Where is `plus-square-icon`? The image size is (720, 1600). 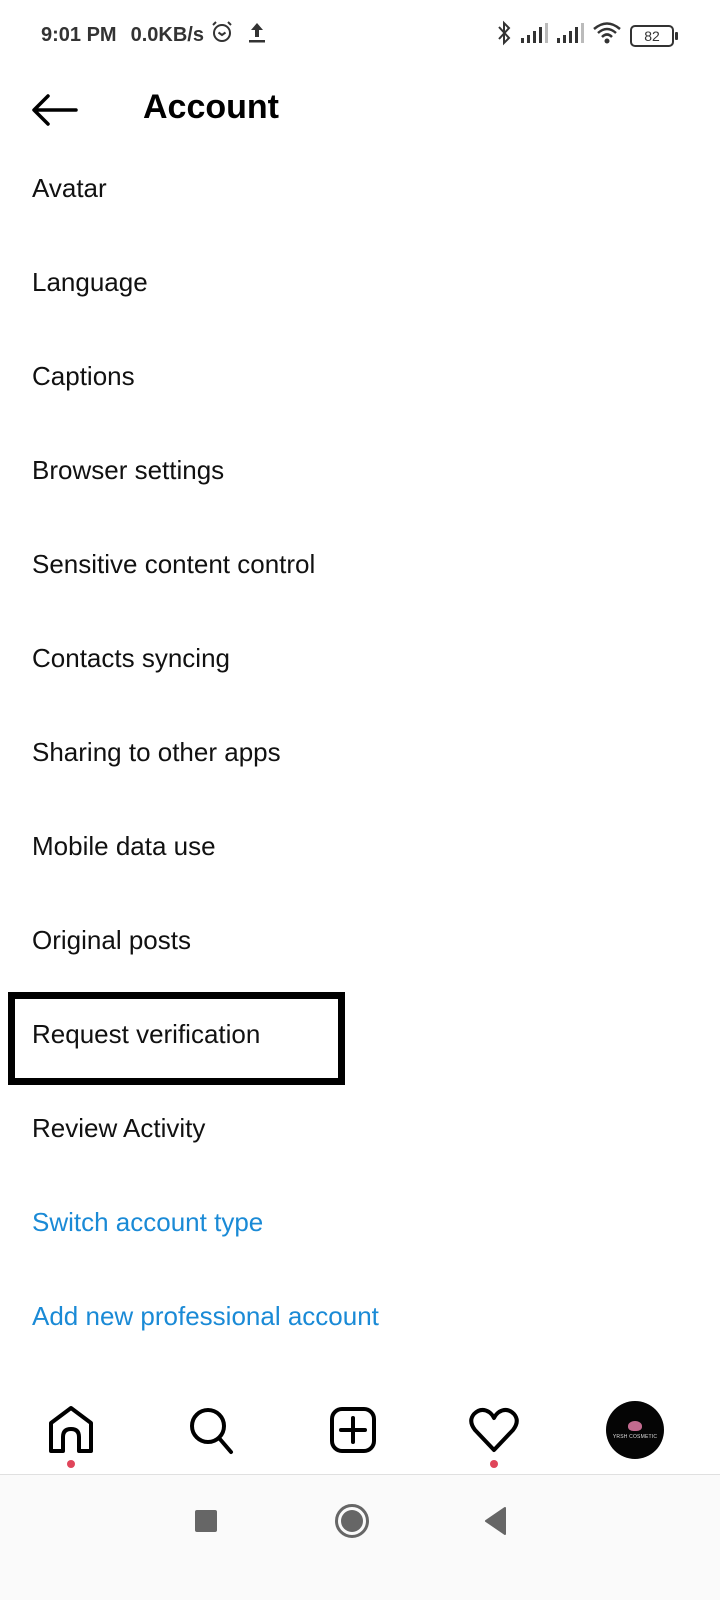 plus-square-icon is located at coordinates (353, 1430).